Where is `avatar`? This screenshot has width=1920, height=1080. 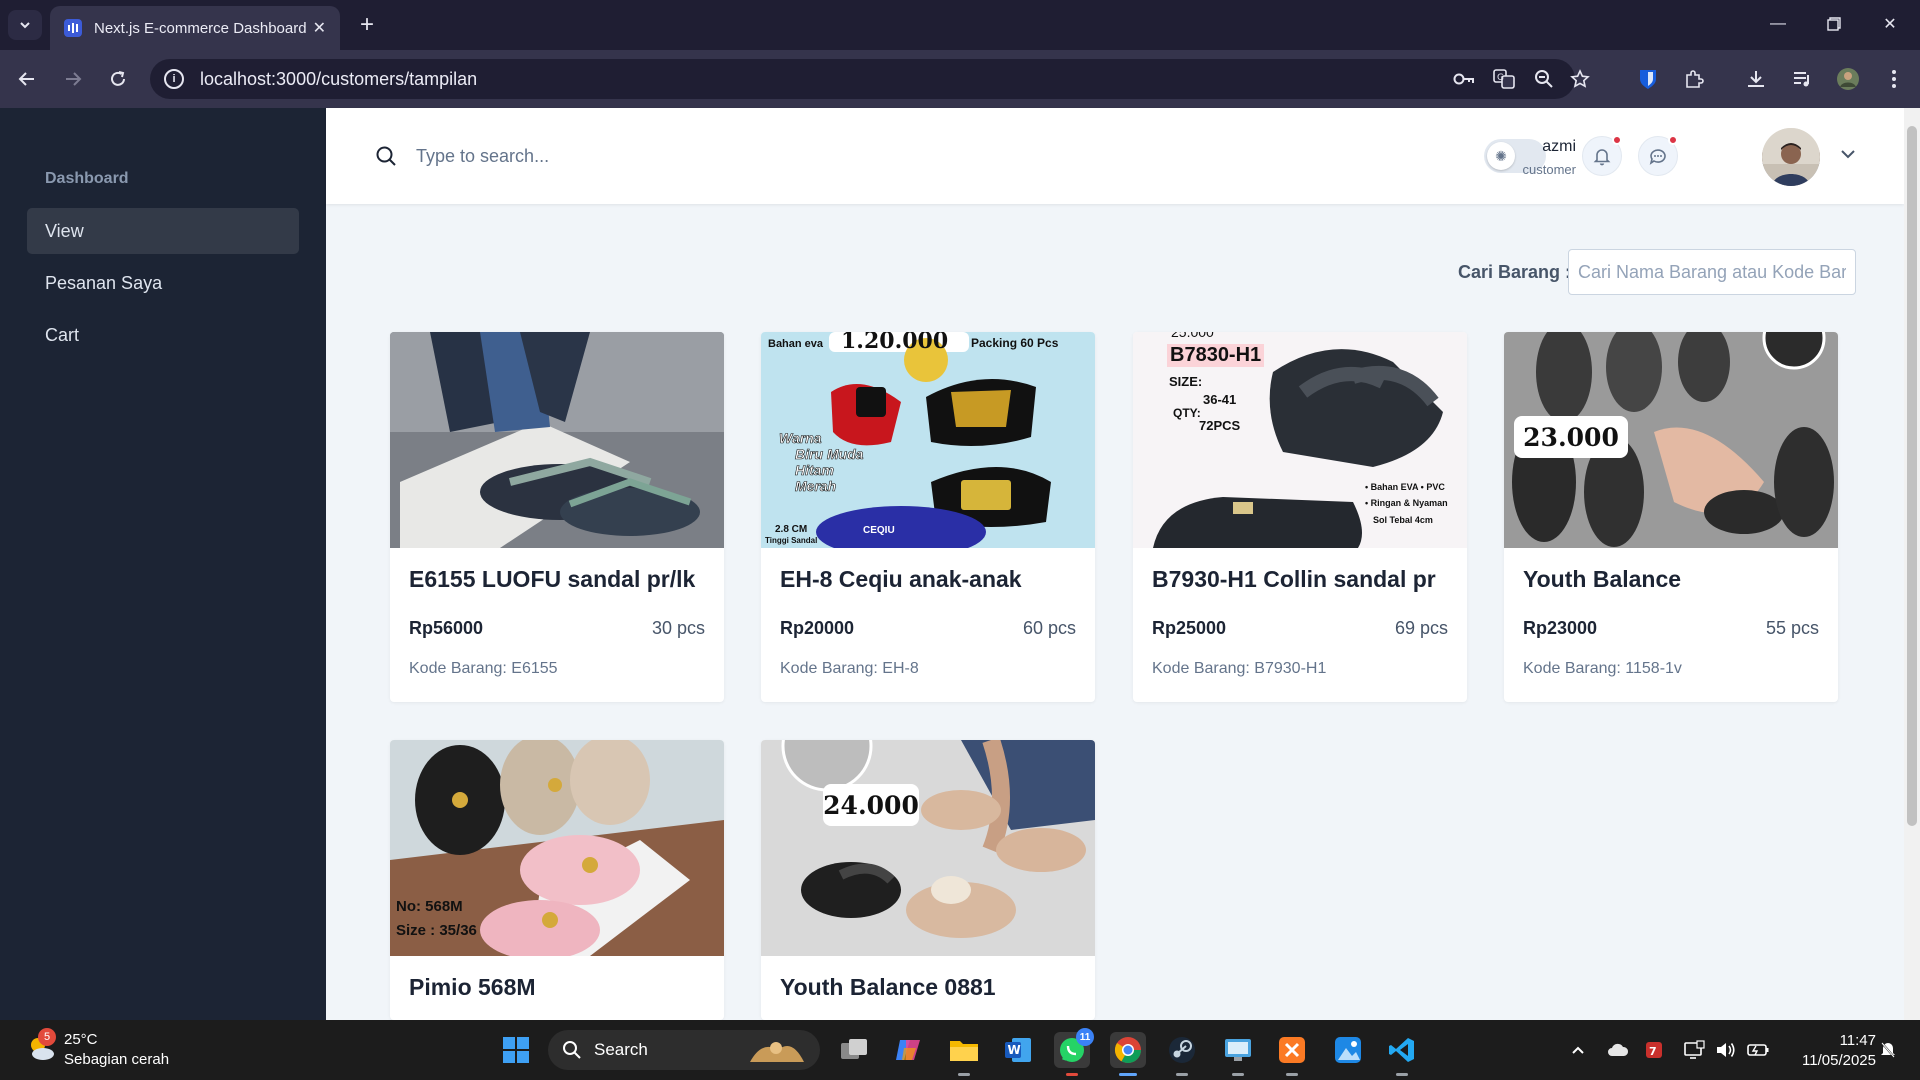
avatar is located at coordinates (1791, 157).